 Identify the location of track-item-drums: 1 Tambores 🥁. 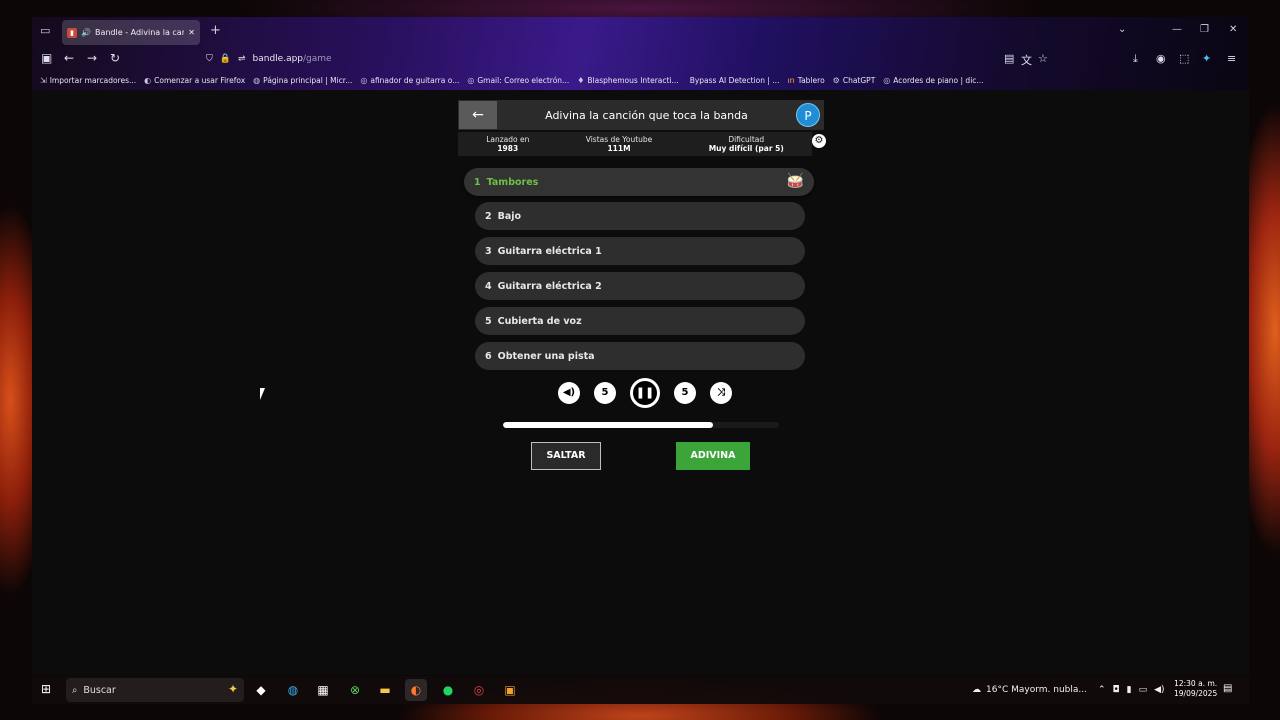
(639, 182).